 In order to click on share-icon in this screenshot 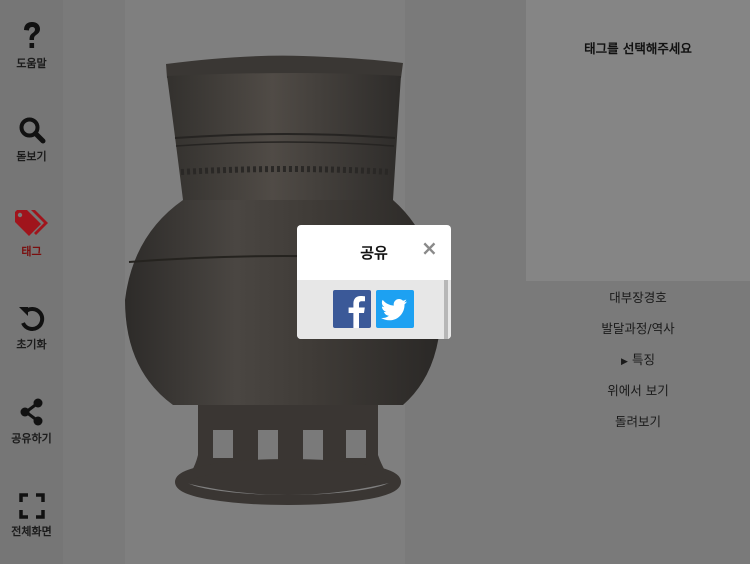, I will do `click(31, 412)`.